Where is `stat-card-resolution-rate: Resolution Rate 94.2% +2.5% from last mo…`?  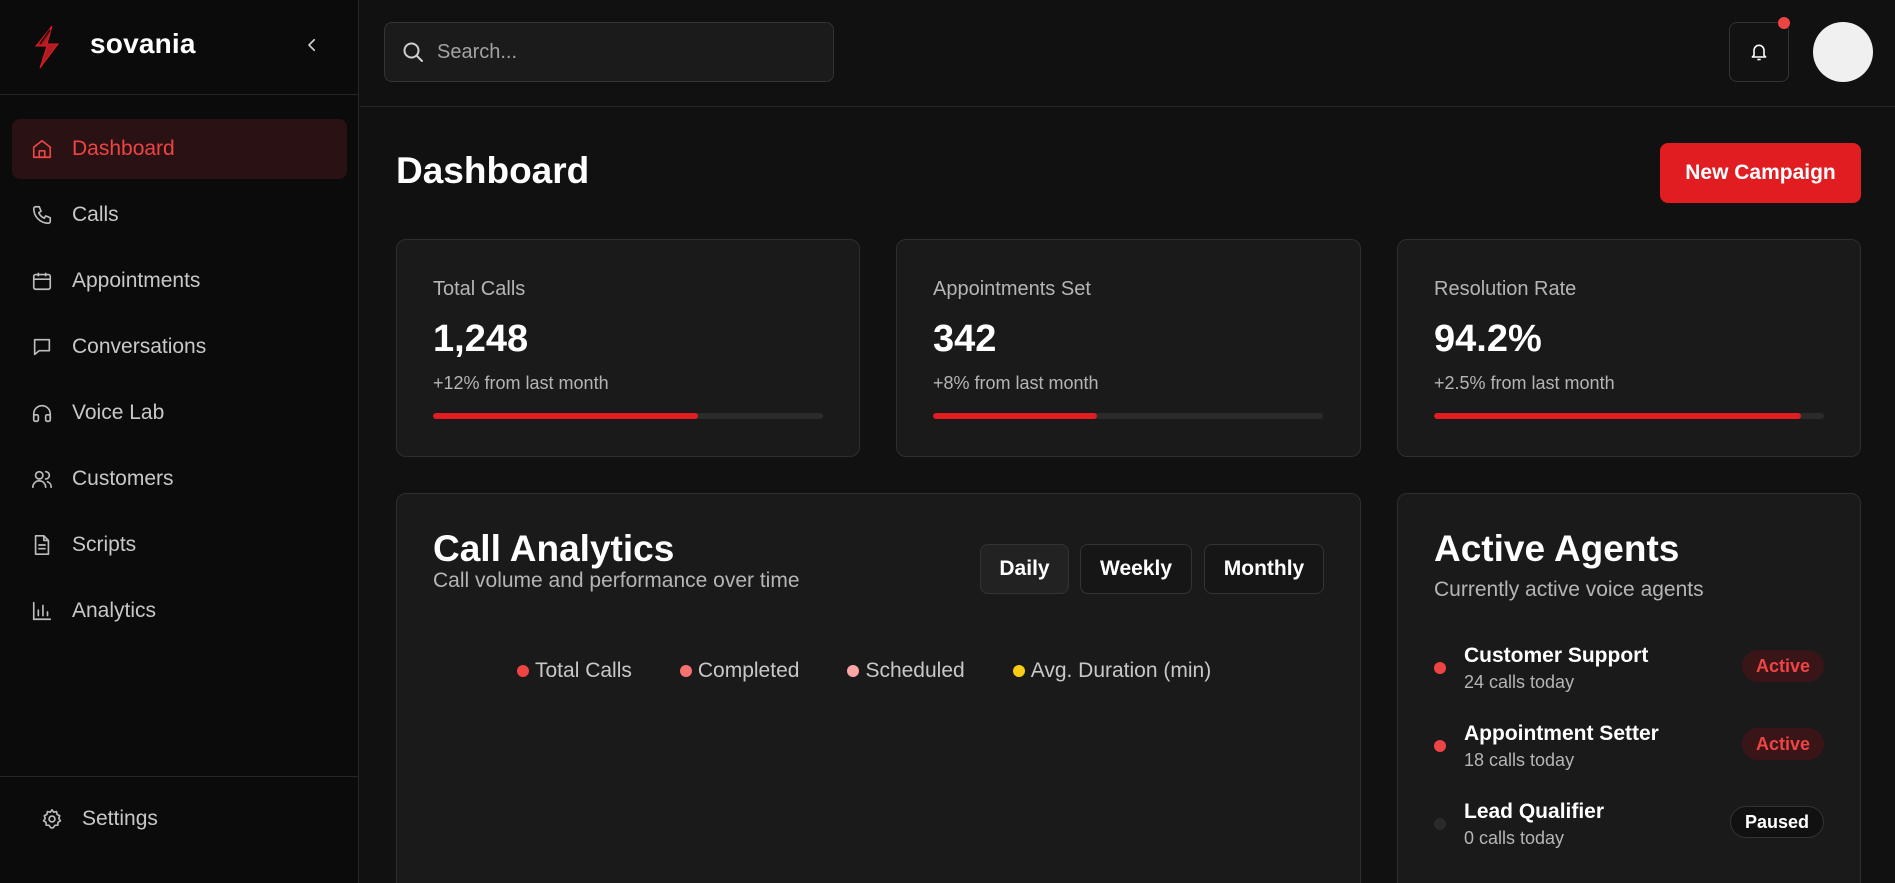 stat-card-resolution-rate: Resolution Rate 94.2% +2.5% from last mo… is located at coordinates (1629, 348).